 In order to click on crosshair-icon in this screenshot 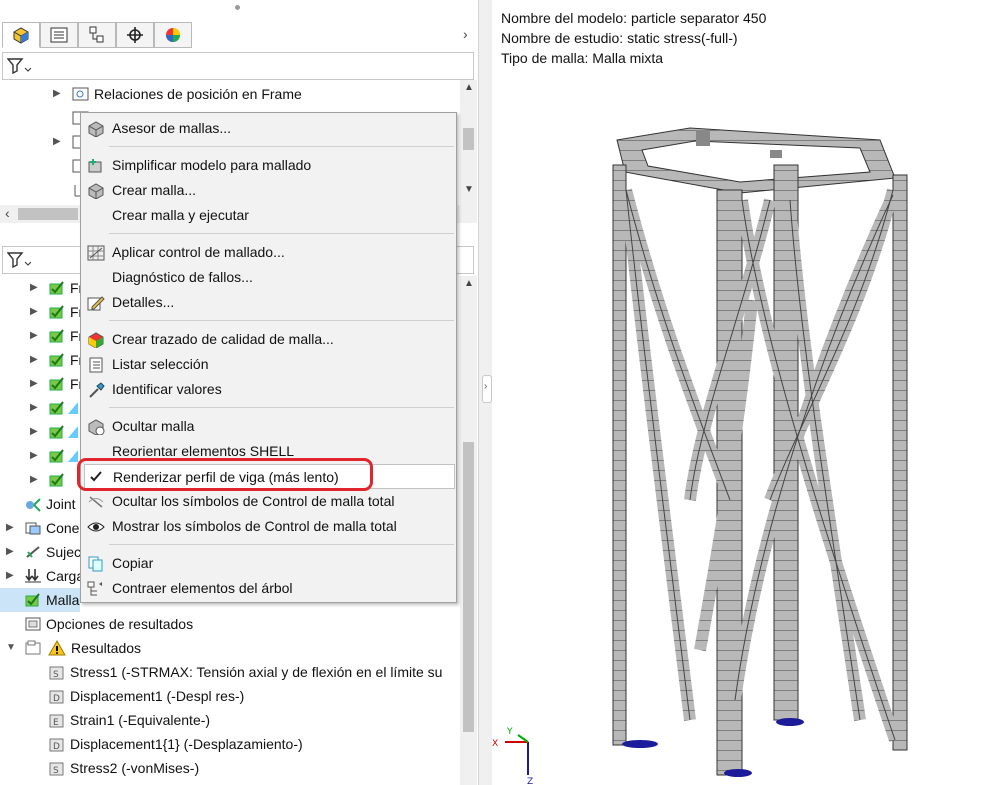, I will do `click(135, 35)`.